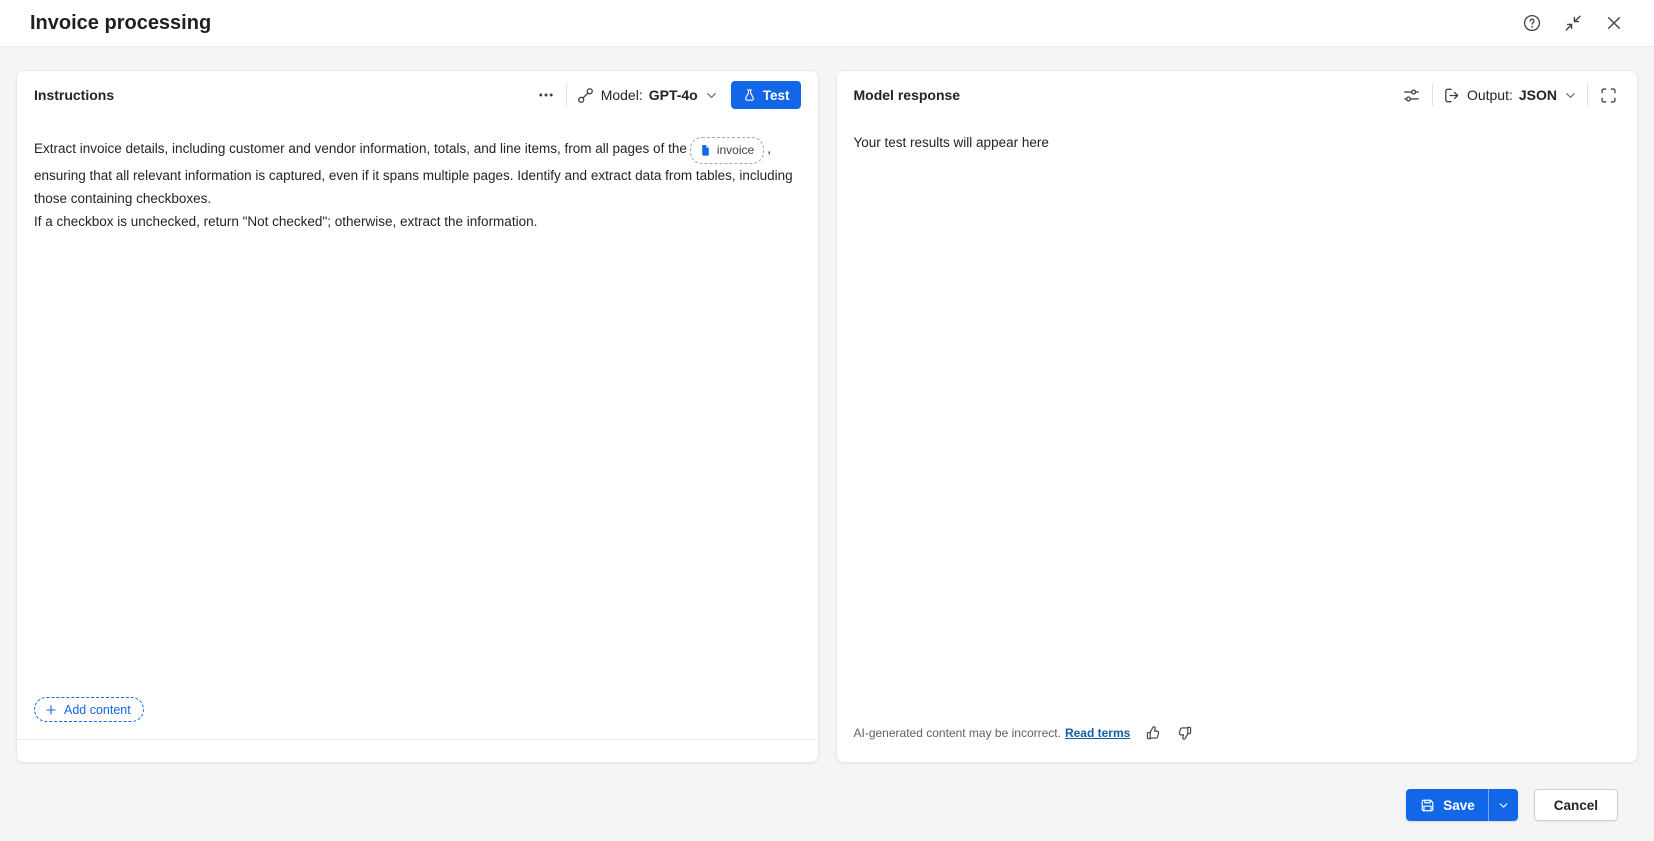 Image resolution: width=1654 pixels, height=841 pixels. Describe the element at coordinates (907, 95) in the screenshot. I see `response-title: Model response` at that location.